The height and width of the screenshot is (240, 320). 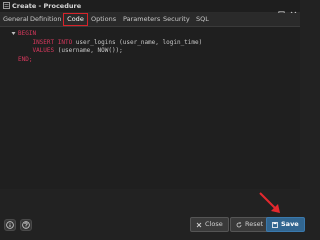 What do you see at coordinates (9, 108) in the screenshot?
I see `editor-gutter` at bounding box center [9, 108].